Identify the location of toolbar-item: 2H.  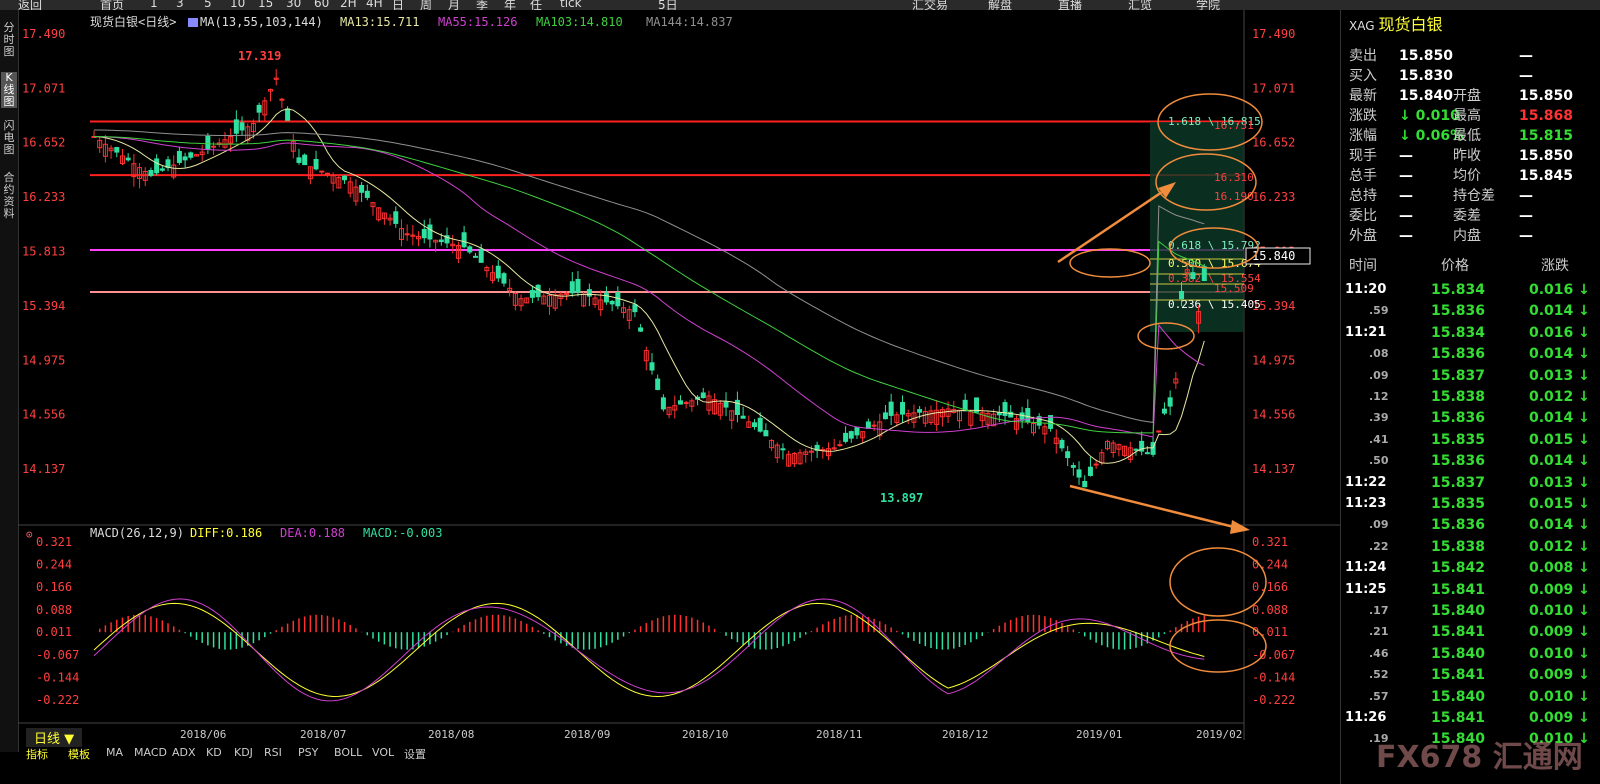
(348, 5).